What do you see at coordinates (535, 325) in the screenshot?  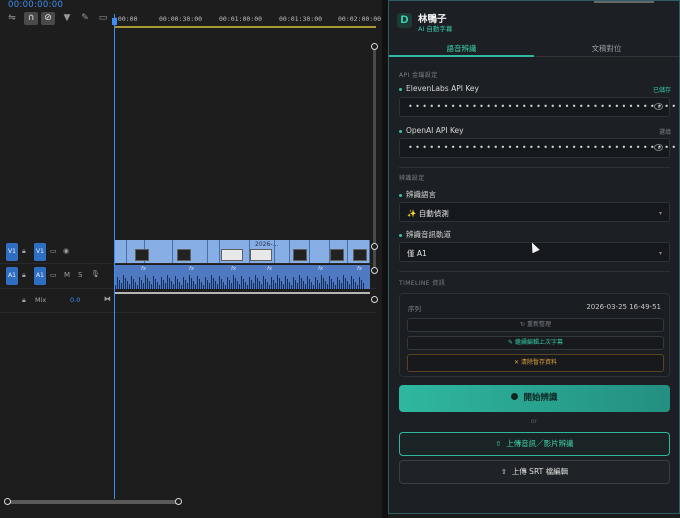 I see `refresh-button: ↻ 重新整理` at bounding box center [535, 325].